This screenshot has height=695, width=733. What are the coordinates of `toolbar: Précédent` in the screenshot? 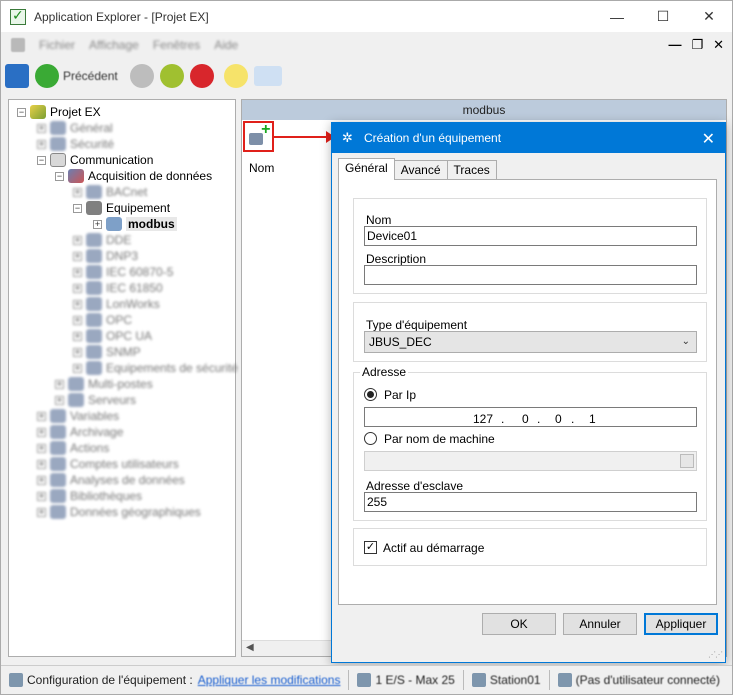 It's located at (366, 76).